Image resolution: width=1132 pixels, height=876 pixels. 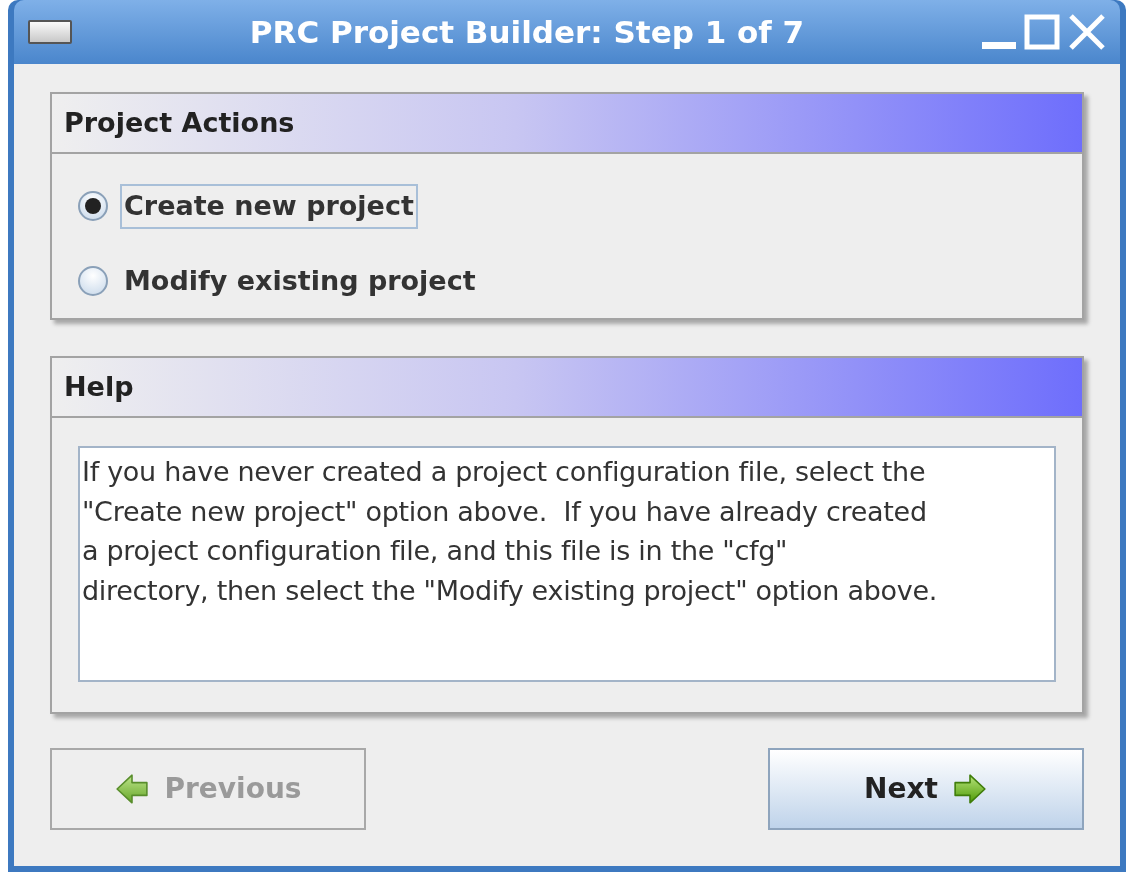 What do you see at coordinates (179, 122) in the screenshot?
I see `panel-title: Project Actions` at bounding box center [179, 122].